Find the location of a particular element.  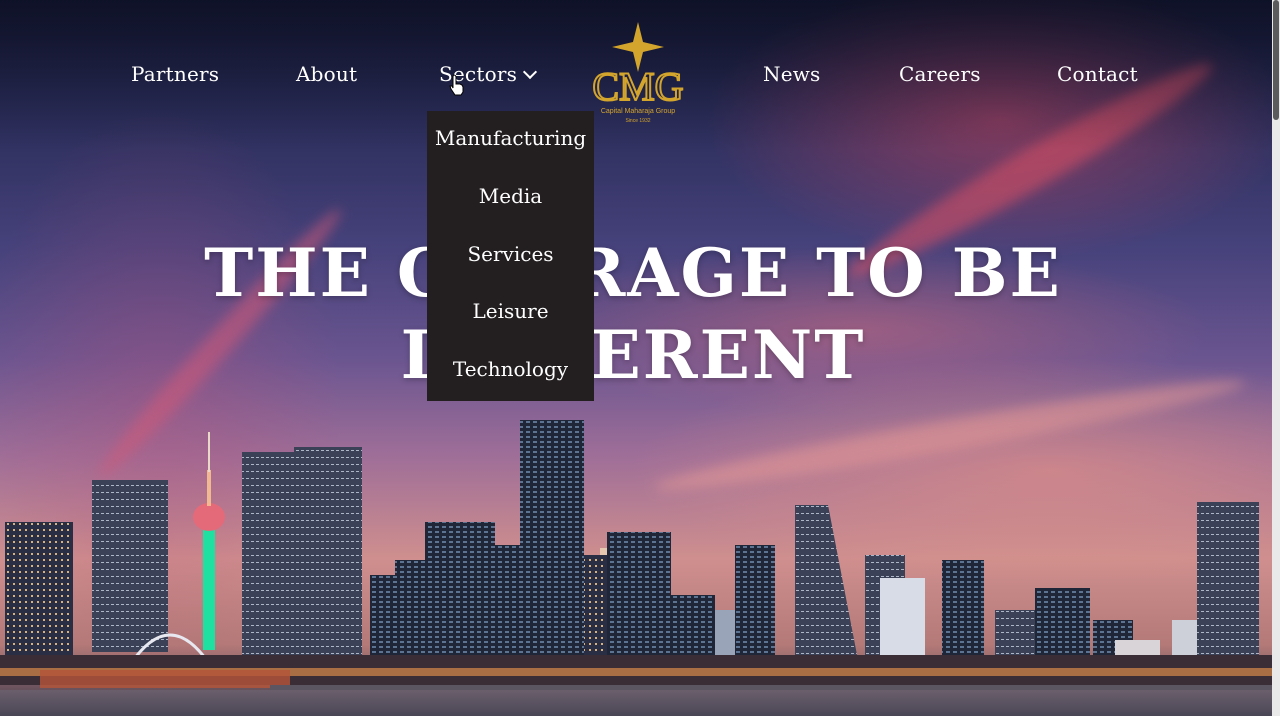

hero-line-1: THE COURAGE TO BE is located at coordinates (633, 273).